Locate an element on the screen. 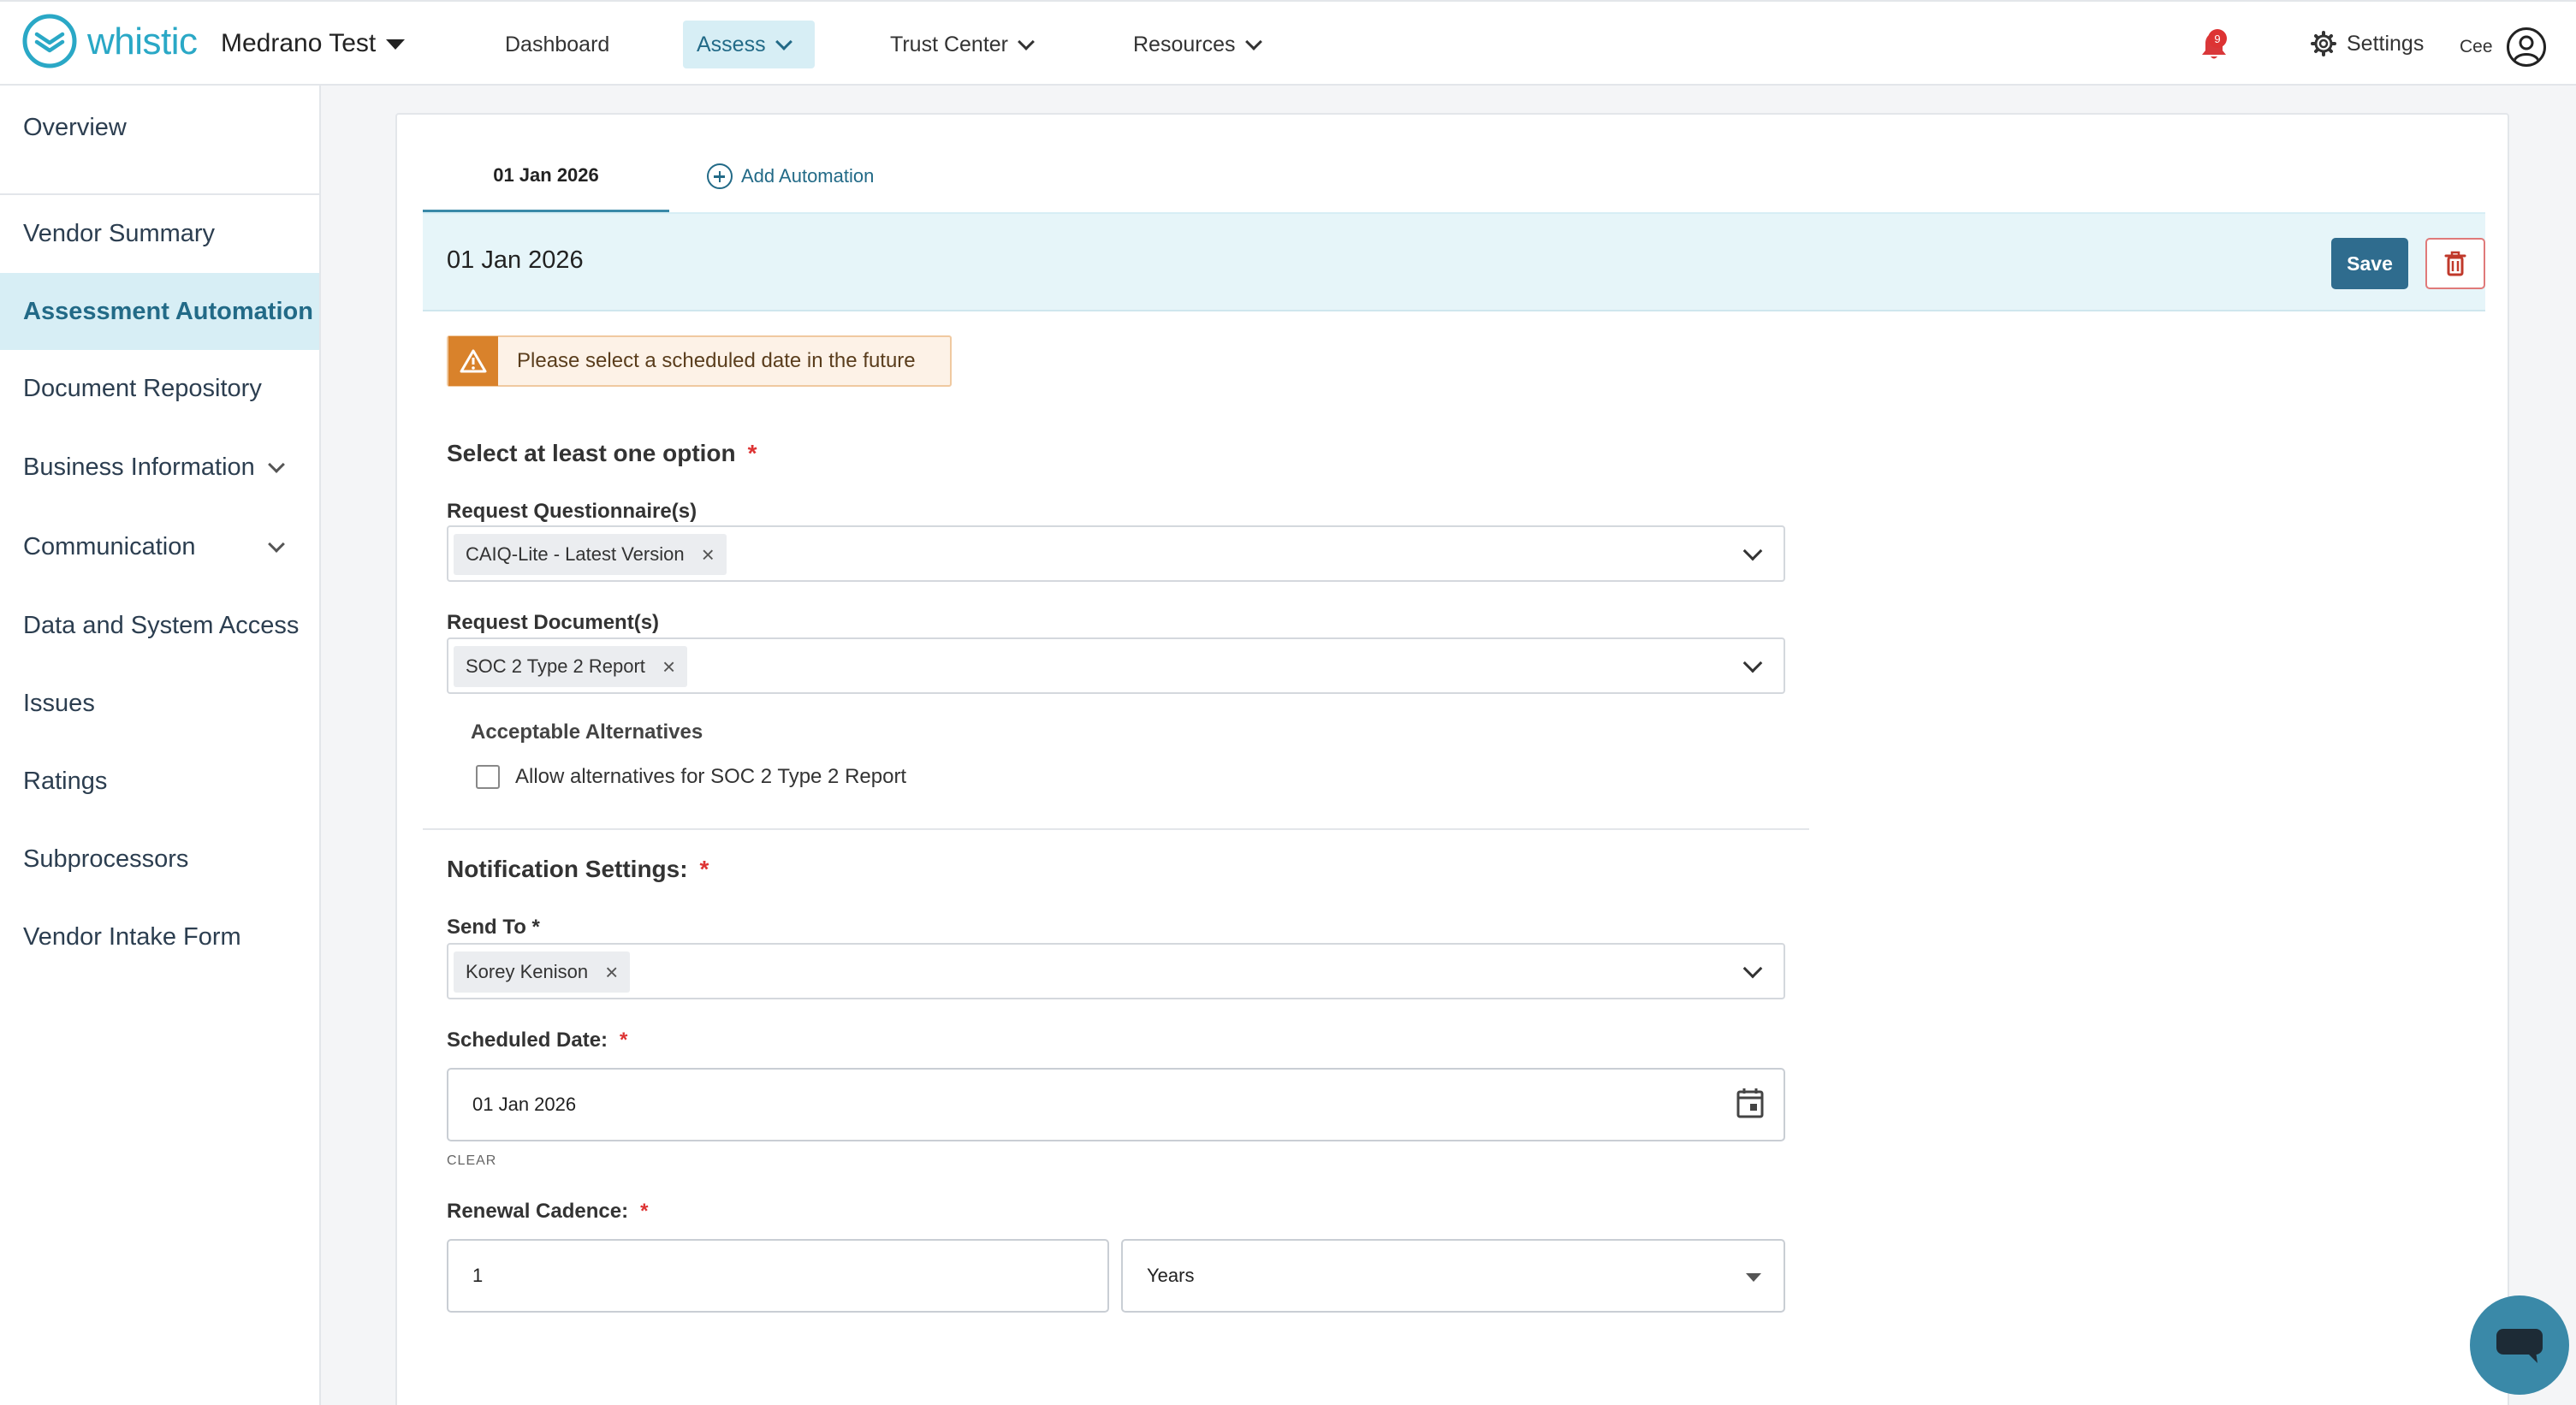 The width and height of the screenshot is (2576, 1405). renewal-cadence-label-text: Renewal Cadence: is located at coordinates (538, 1212).